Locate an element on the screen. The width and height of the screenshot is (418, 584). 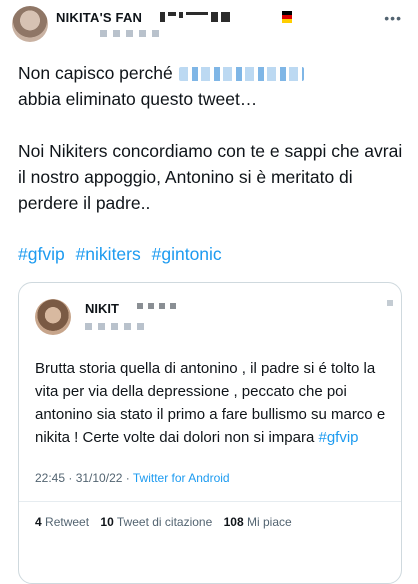
quoted-avatar is located at coordinates (53, 317).